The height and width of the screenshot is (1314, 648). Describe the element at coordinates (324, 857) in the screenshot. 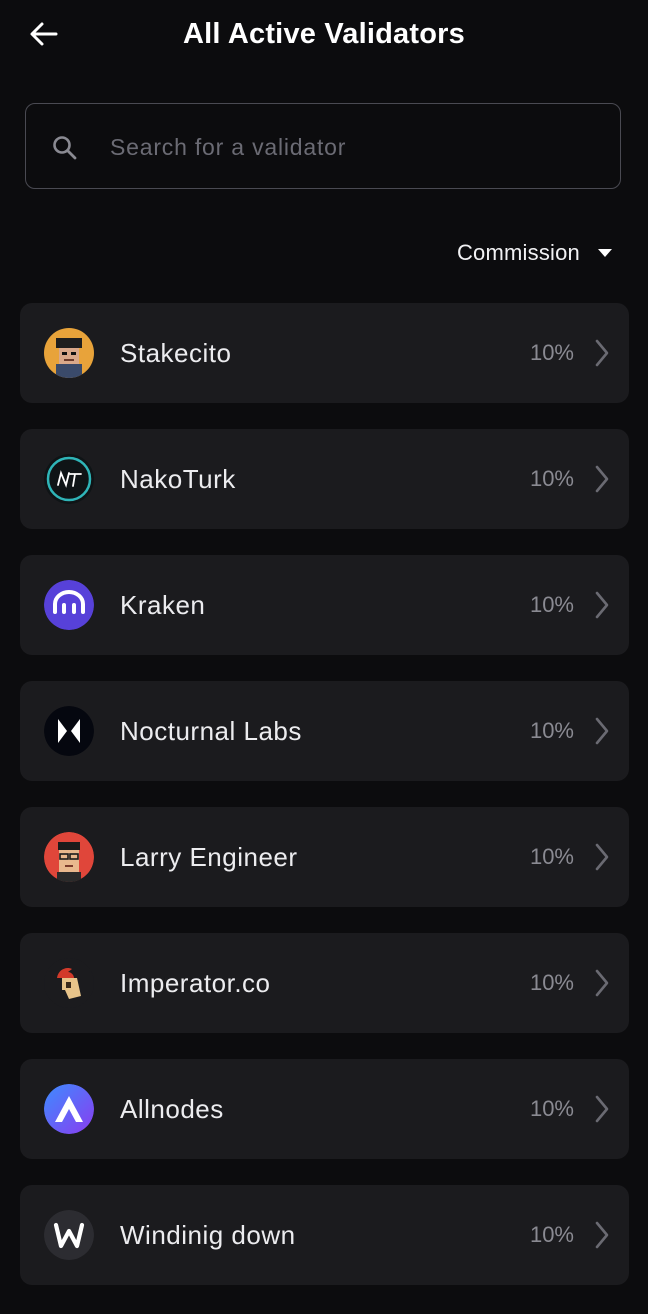

I see `validator-row-larry-engineer: Larry Engineer 10%` at that location.